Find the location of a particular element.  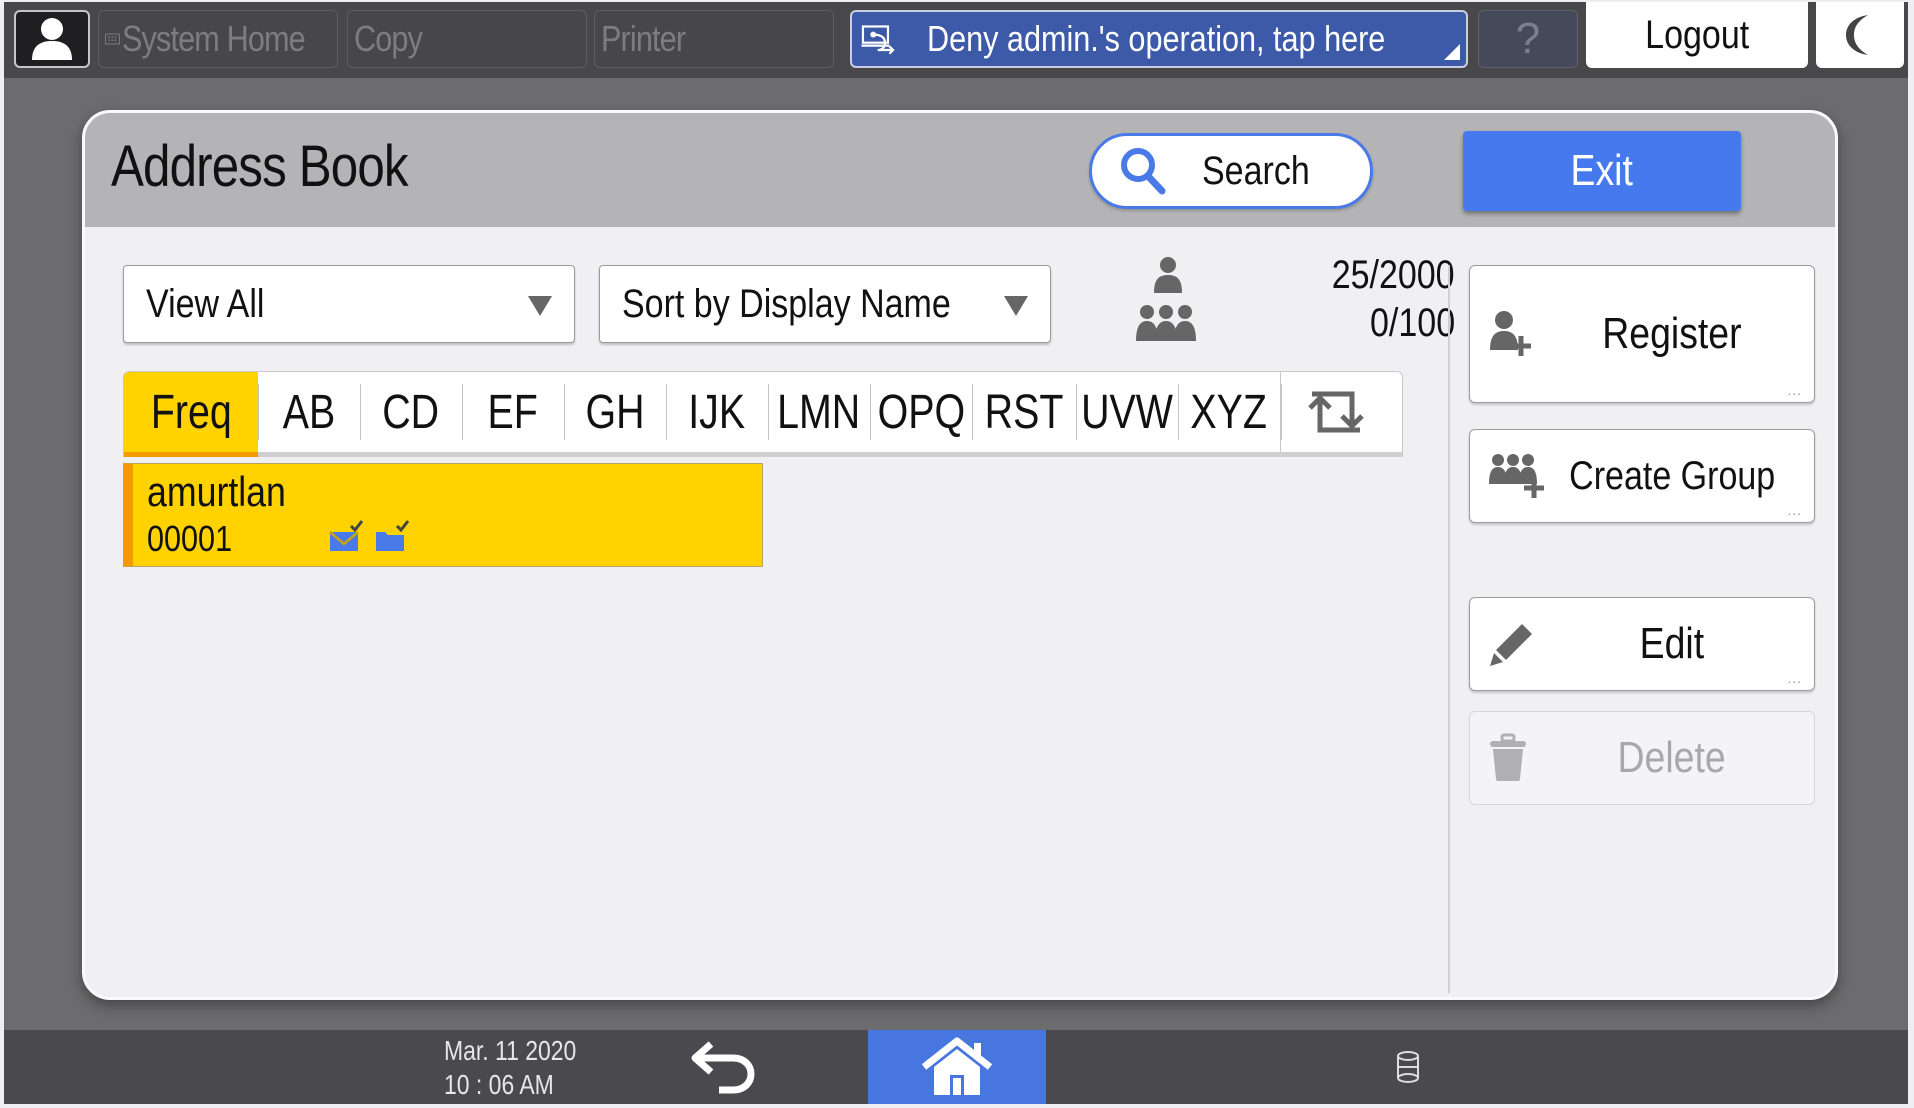

home-button is located at coordinates (957, 1067).